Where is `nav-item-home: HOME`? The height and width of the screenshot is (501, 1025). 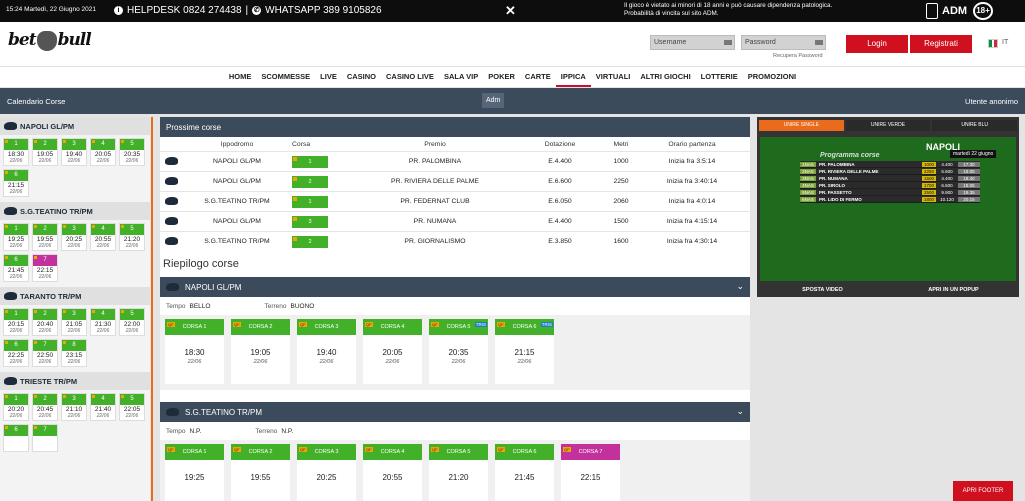 nav-item-home: HOME is located at coordinates (240, 77).